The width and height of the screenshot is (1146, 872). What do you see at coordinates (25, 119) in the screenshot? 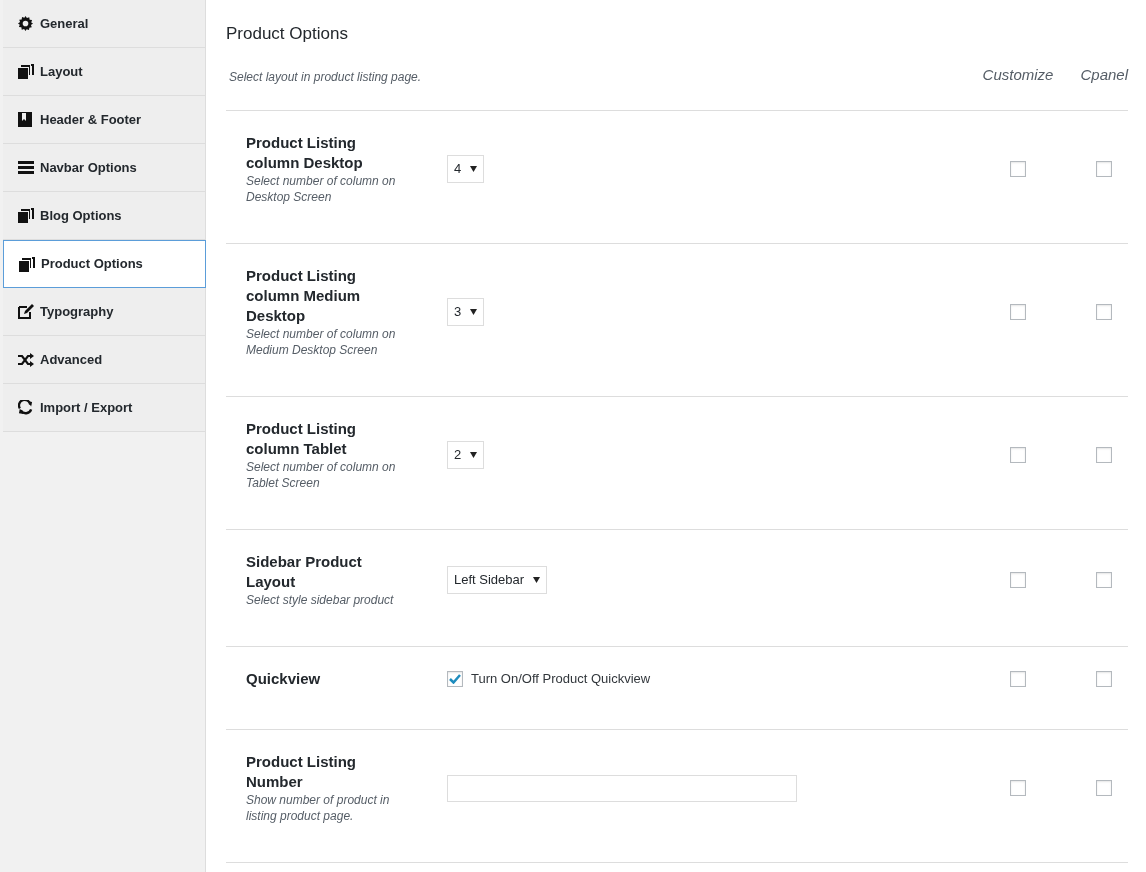
I see `book-icon` at bounding box center [25, 119].